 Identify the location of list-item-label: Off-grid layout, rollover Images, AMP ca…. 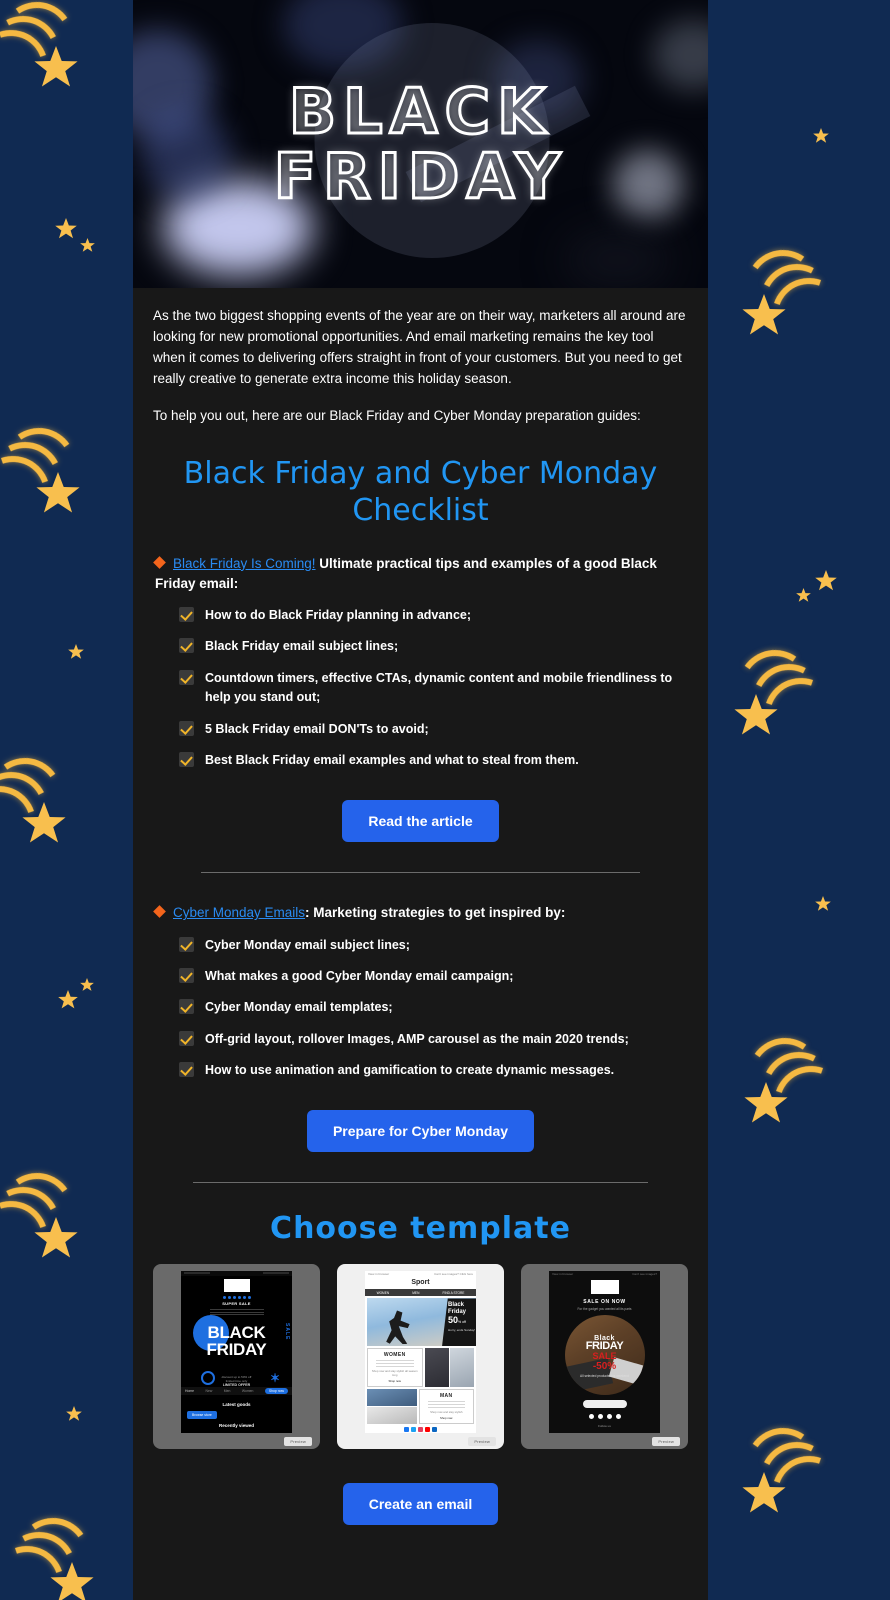
(417, 1038).